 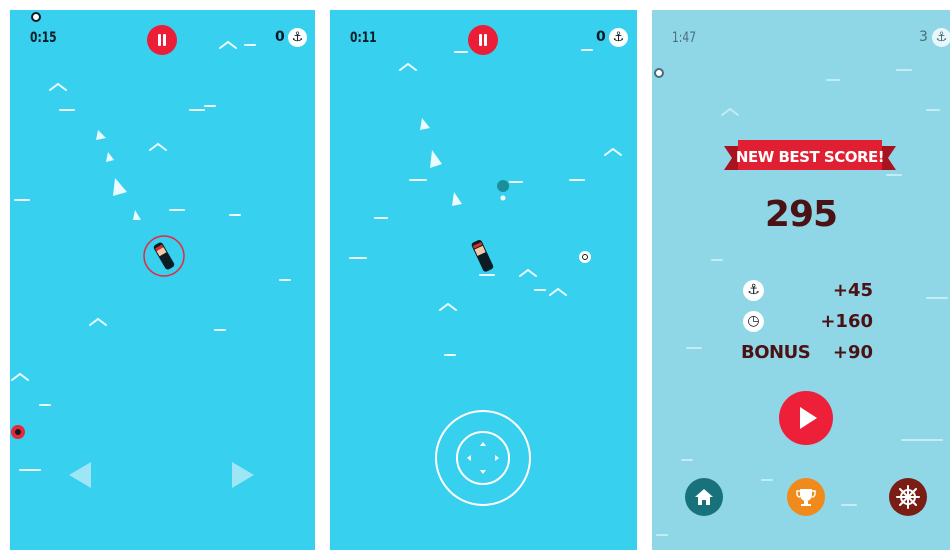 I want to click on ship-wheel-icon, so click(x=908, y=497).